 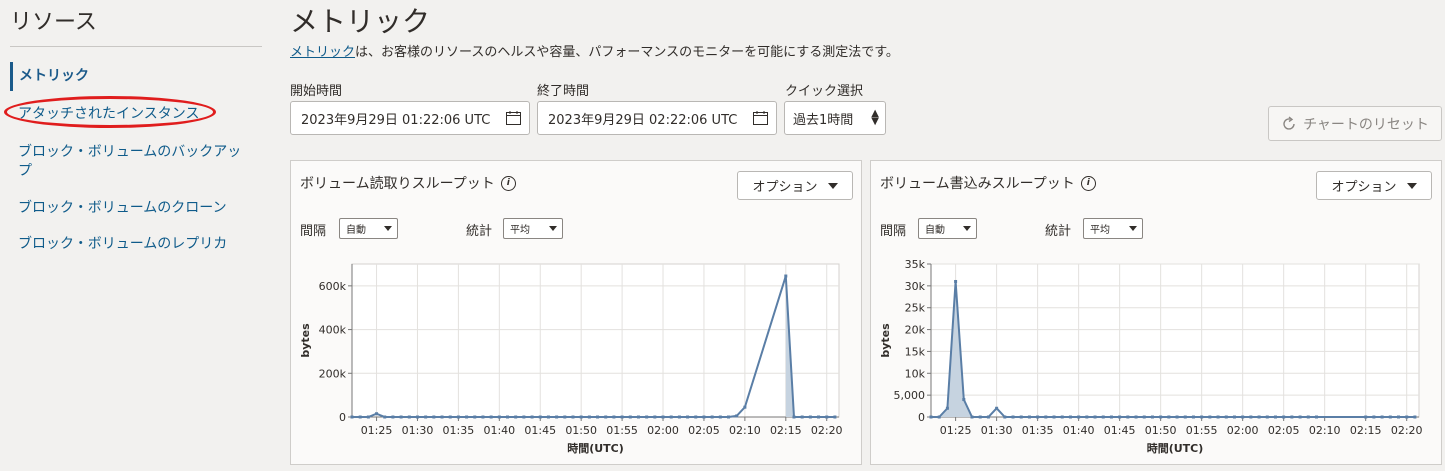 I want to click on x-tick-label: 01:35, so click(x=1038, y=430).